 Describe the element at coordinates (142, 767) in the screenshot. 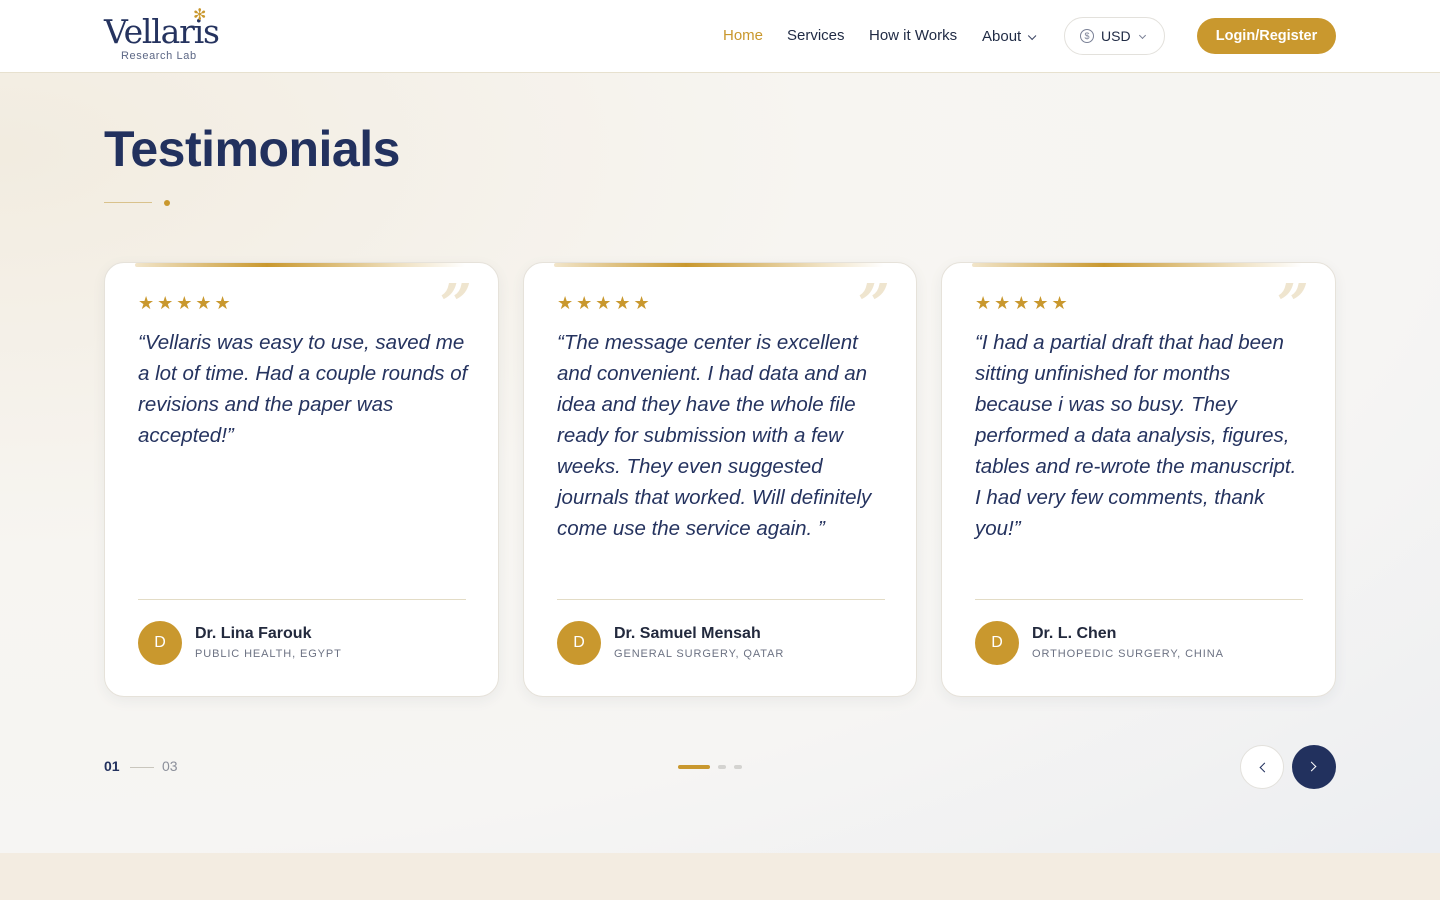

I see `pager-separator` at that location.